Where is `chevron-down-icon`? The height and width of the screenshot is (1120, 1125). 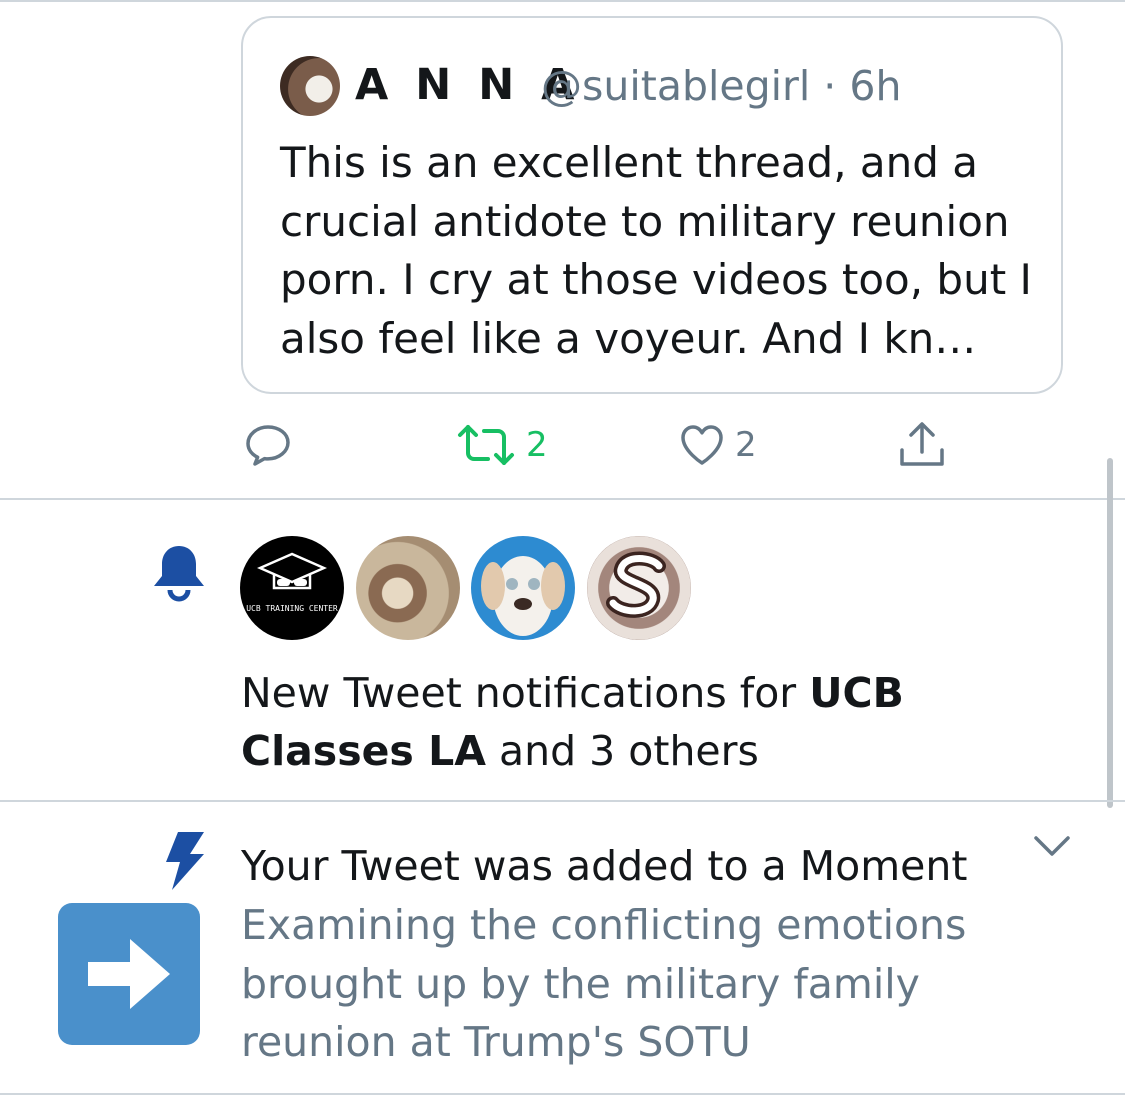 chevron-down-icon is located at coordinates (1052, 846).